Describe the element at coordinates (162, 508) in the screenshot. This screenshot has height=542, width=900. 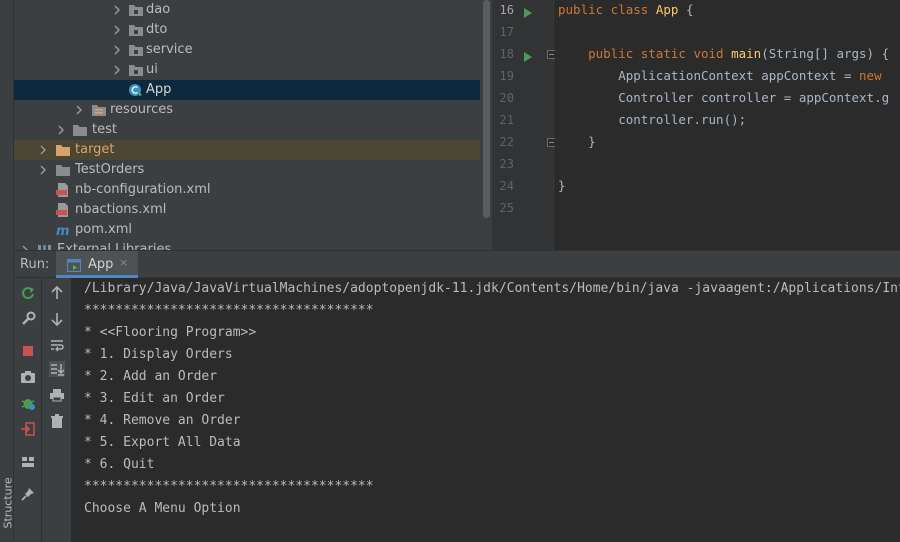
I see `console-line: Choose A Menu Option` at that location.